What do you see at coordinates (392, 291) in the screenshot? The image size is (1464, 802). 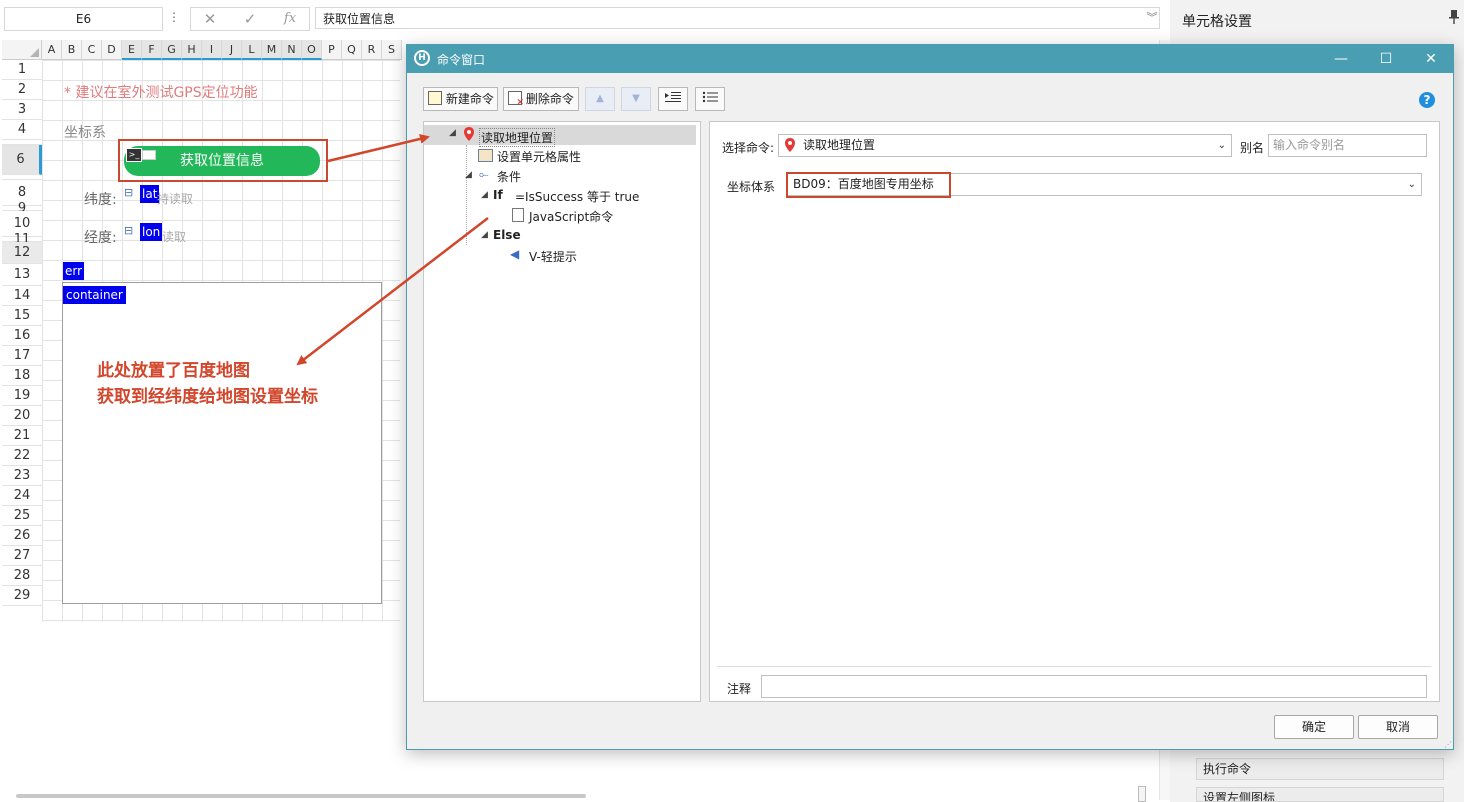 I see `arrow-to-map` at bounding box center [392, 291].